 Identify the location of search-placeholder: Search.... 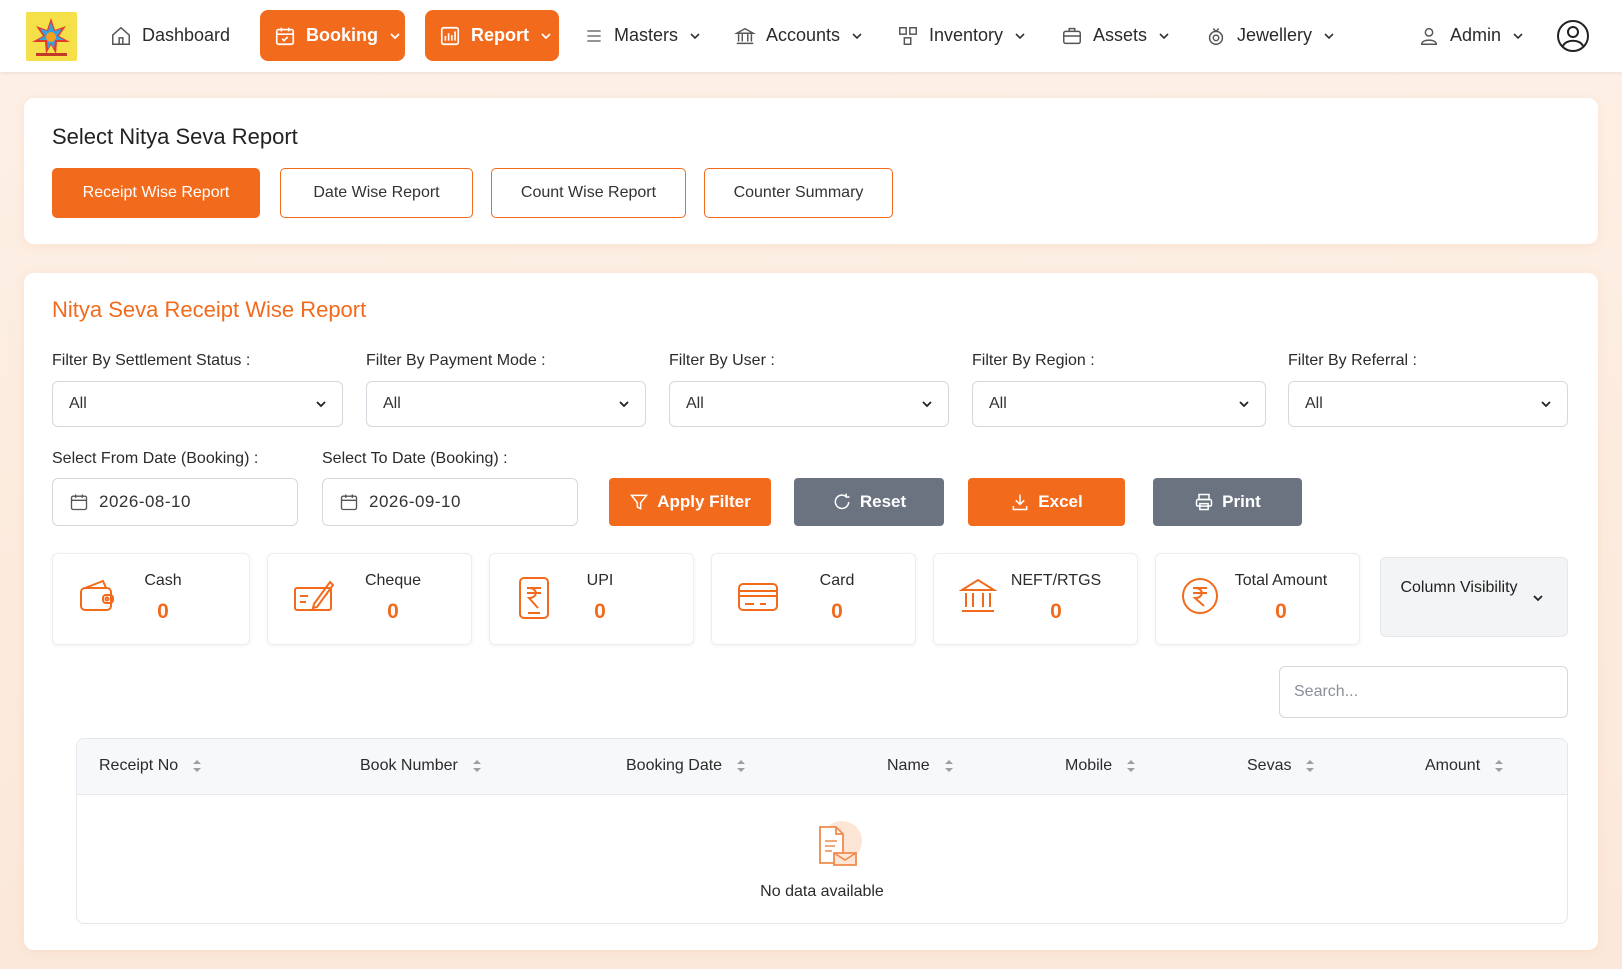
(1326, 691).